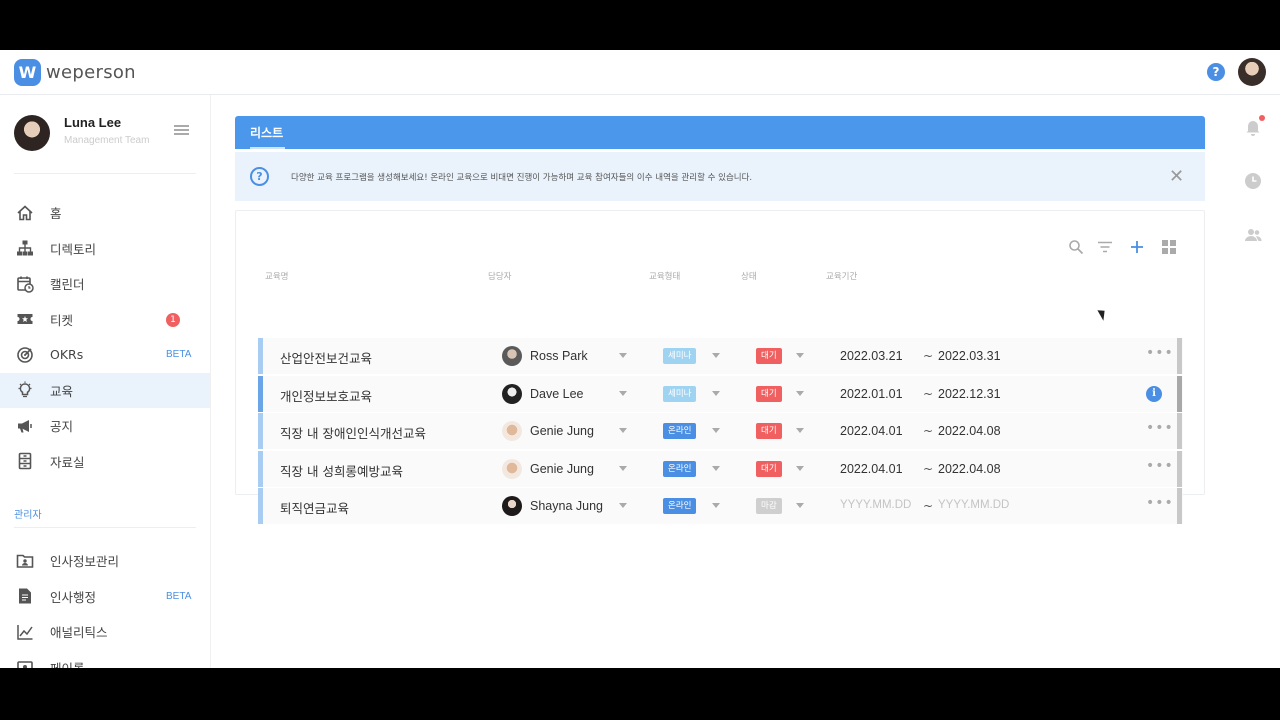 The height and width of the screenshot is (720, 1280). I want to click on course-title: 개인정보보호교육, so click(326, 395).